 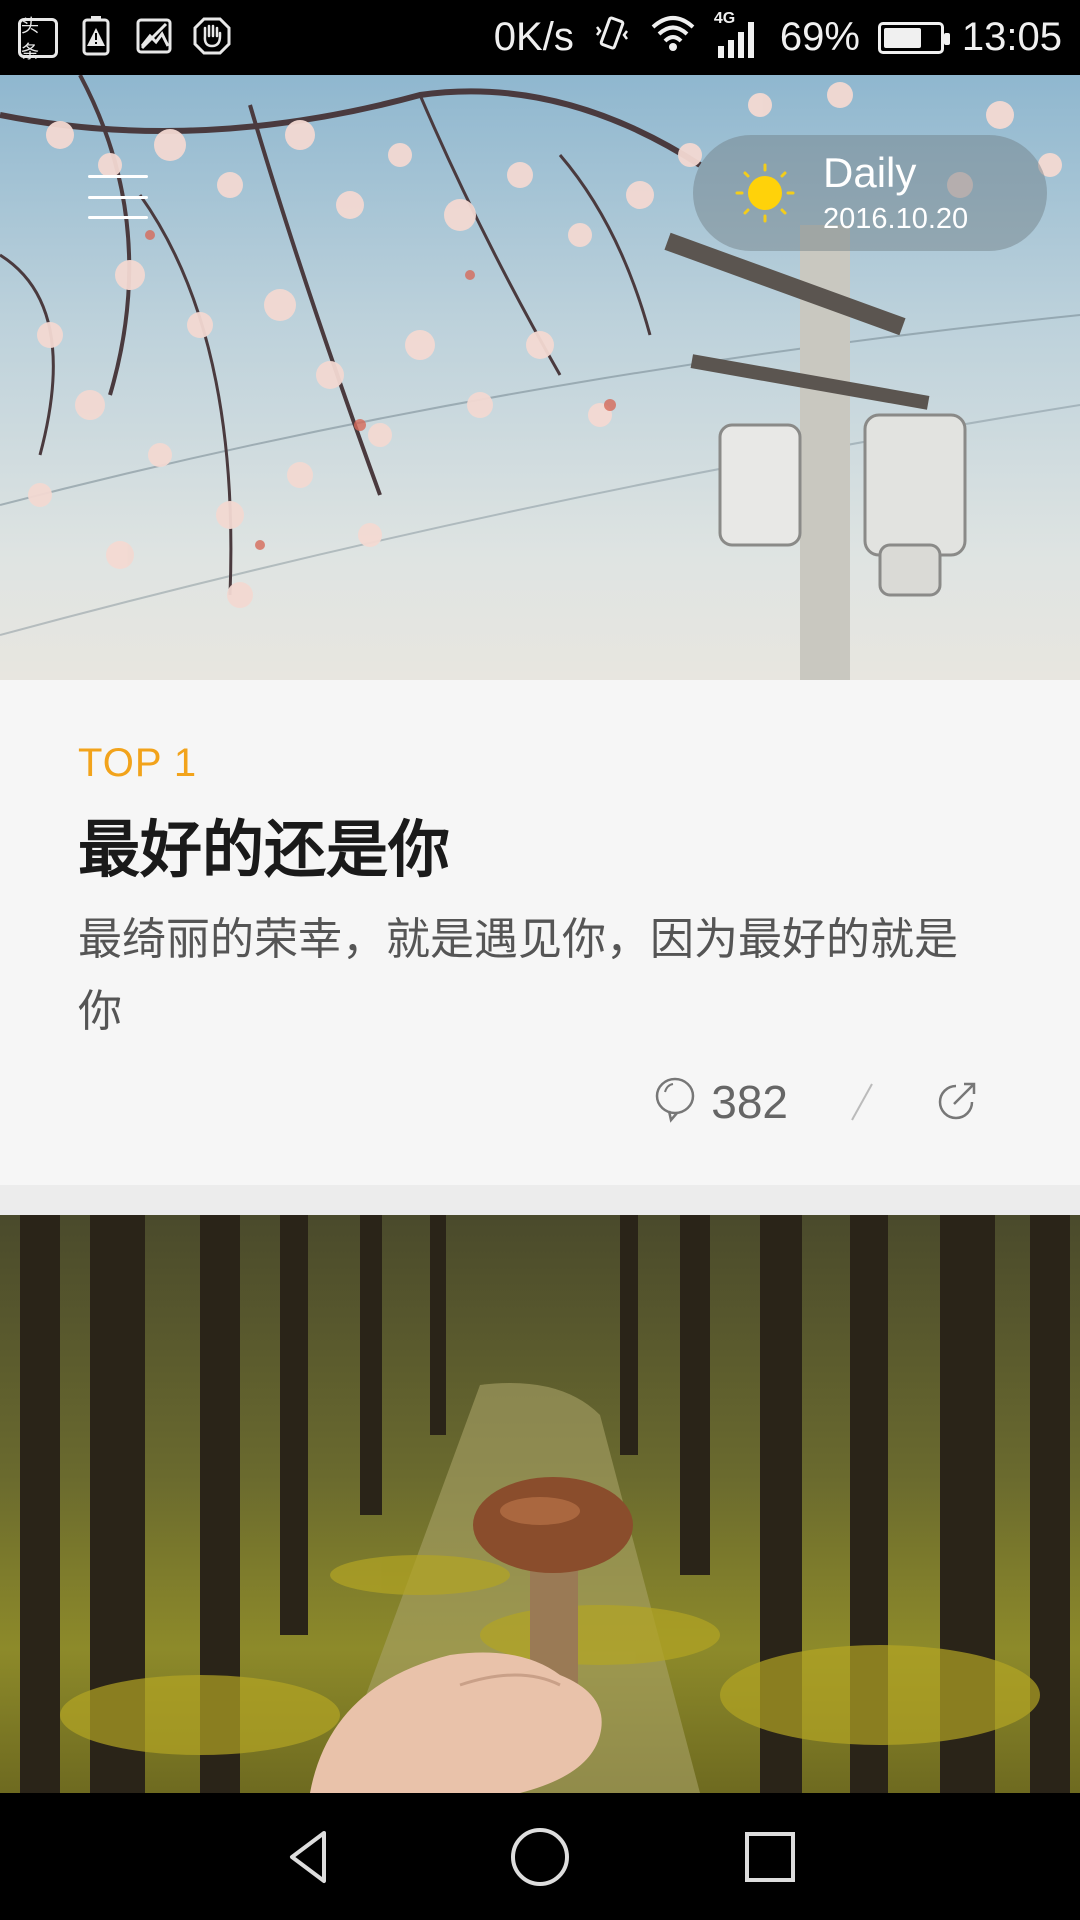 I want to click on home-button, so click(x=540, y=1857).